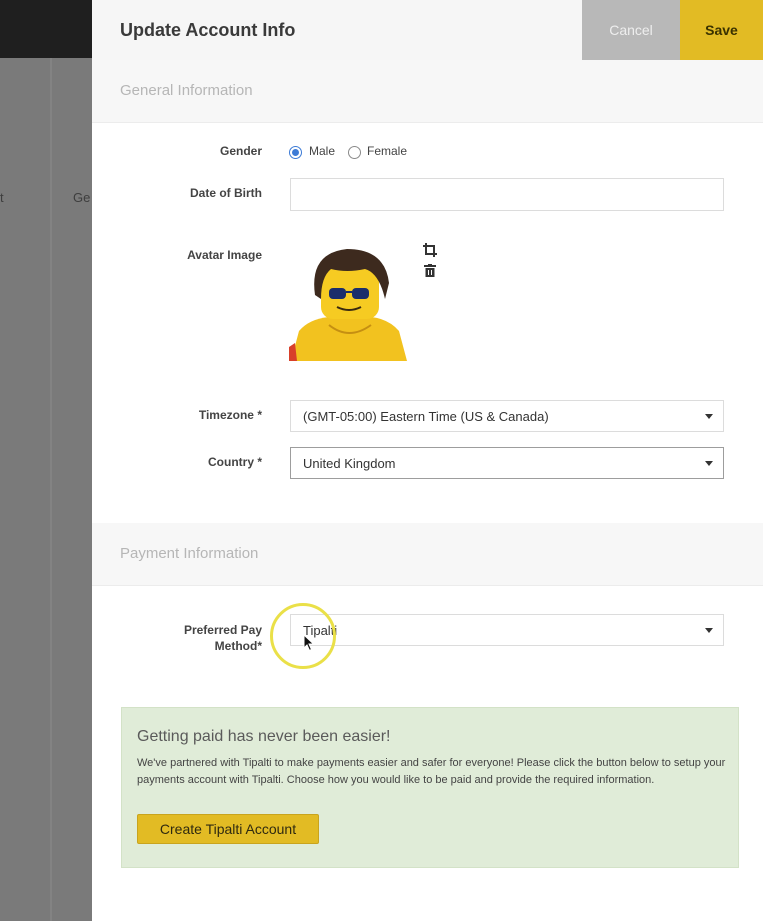  Describe the element at coordinates (240, 151) in the screenshot. I see `gender-label: Gender` at that location.